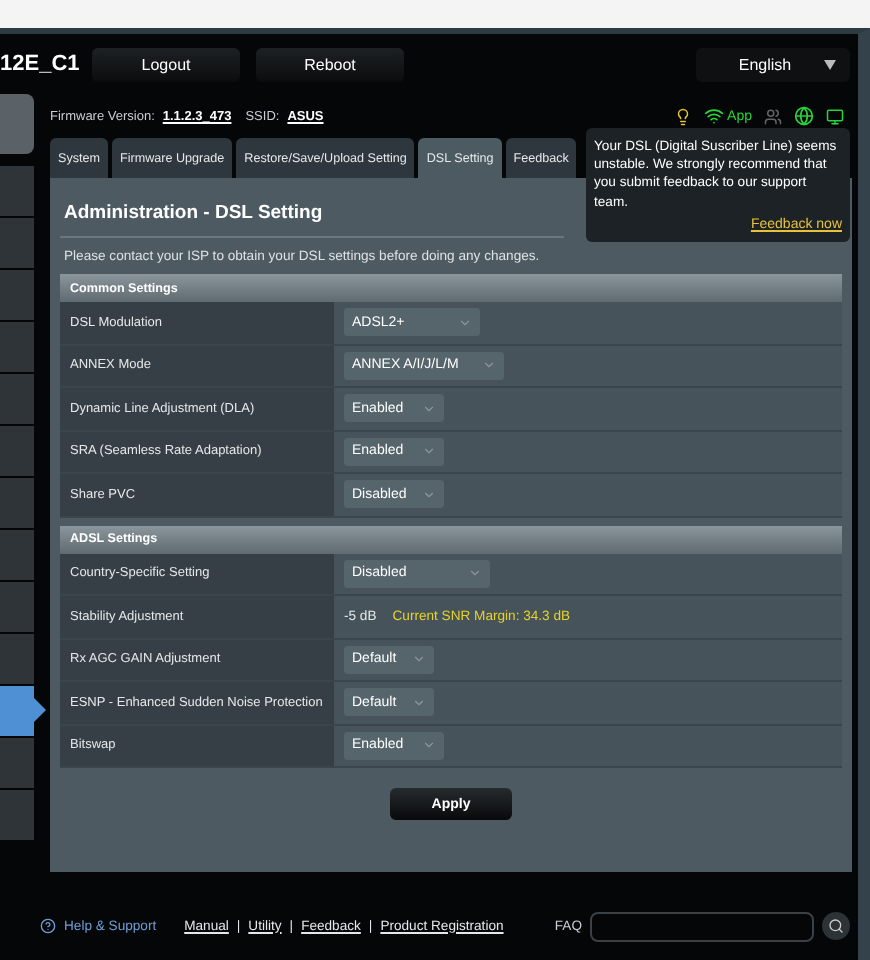  I want to click on users-icon, so click(773, 116).